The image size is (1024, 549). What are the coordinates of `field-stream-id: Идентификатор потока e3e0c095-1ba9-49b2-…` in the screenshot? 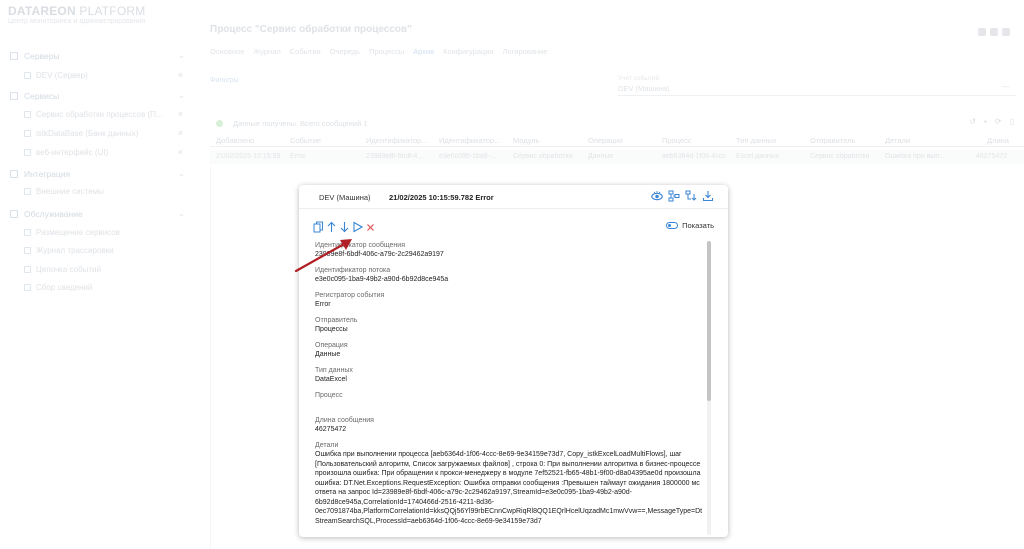 It's located at (382, 275).